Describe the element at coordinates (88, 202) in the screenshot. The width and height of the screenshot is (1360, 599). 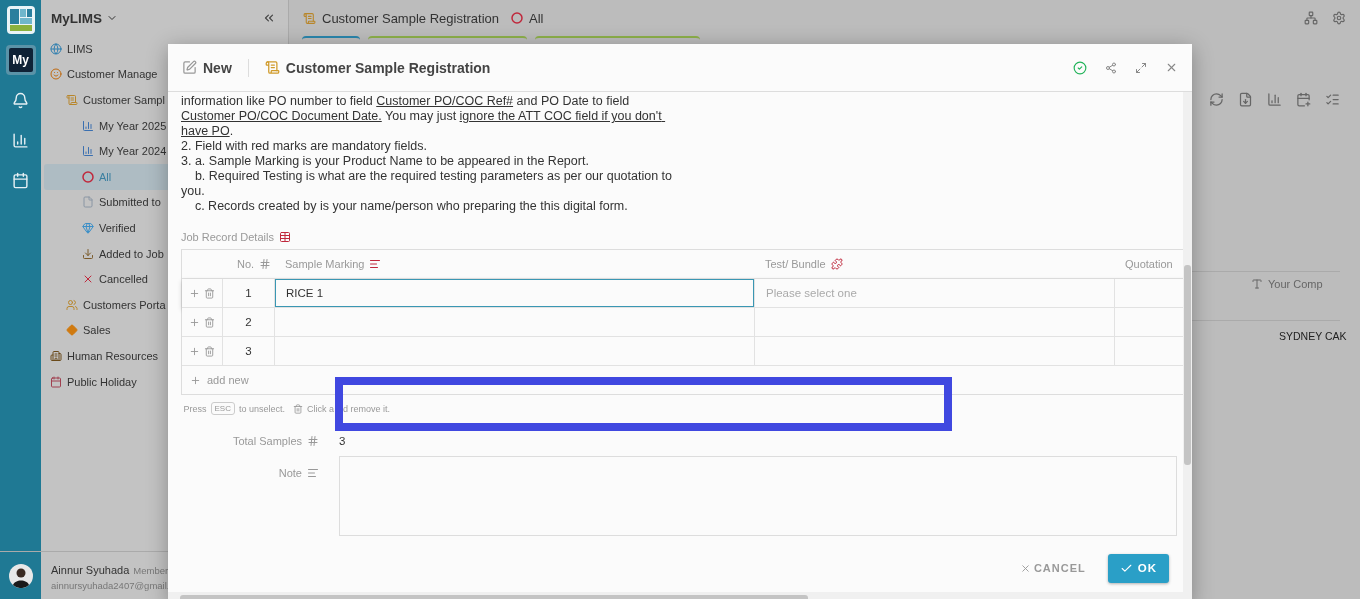
I see `document-icon` at that location.